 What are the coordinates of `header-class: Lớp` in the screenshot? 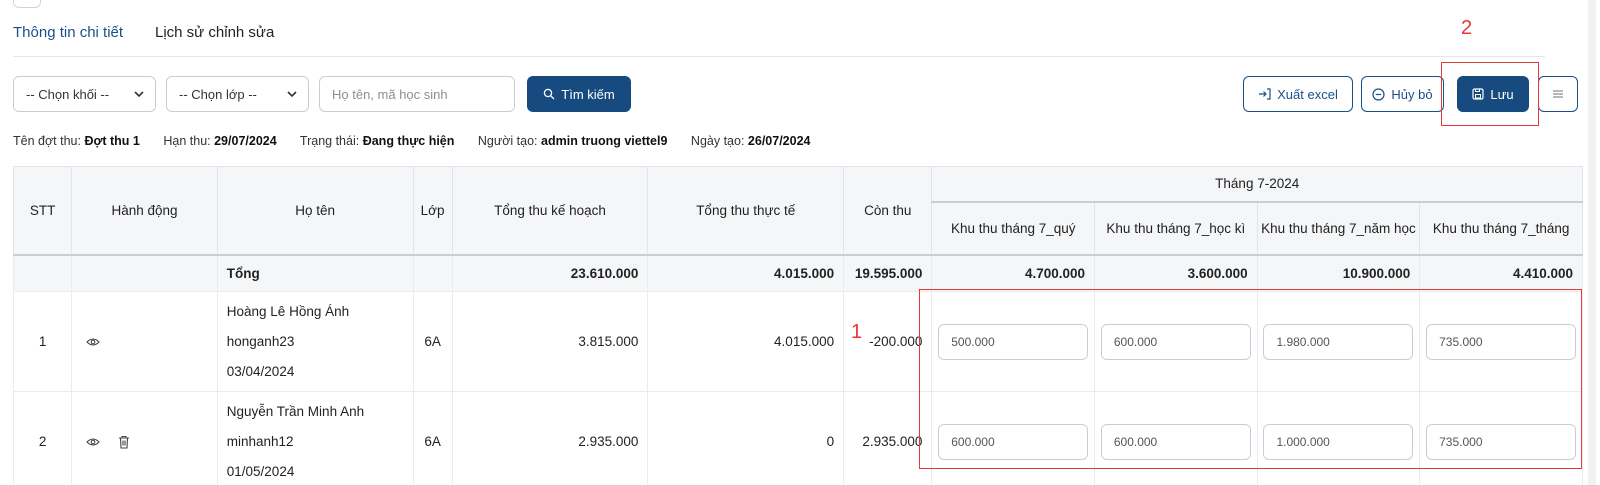 It's located at (432, 211).